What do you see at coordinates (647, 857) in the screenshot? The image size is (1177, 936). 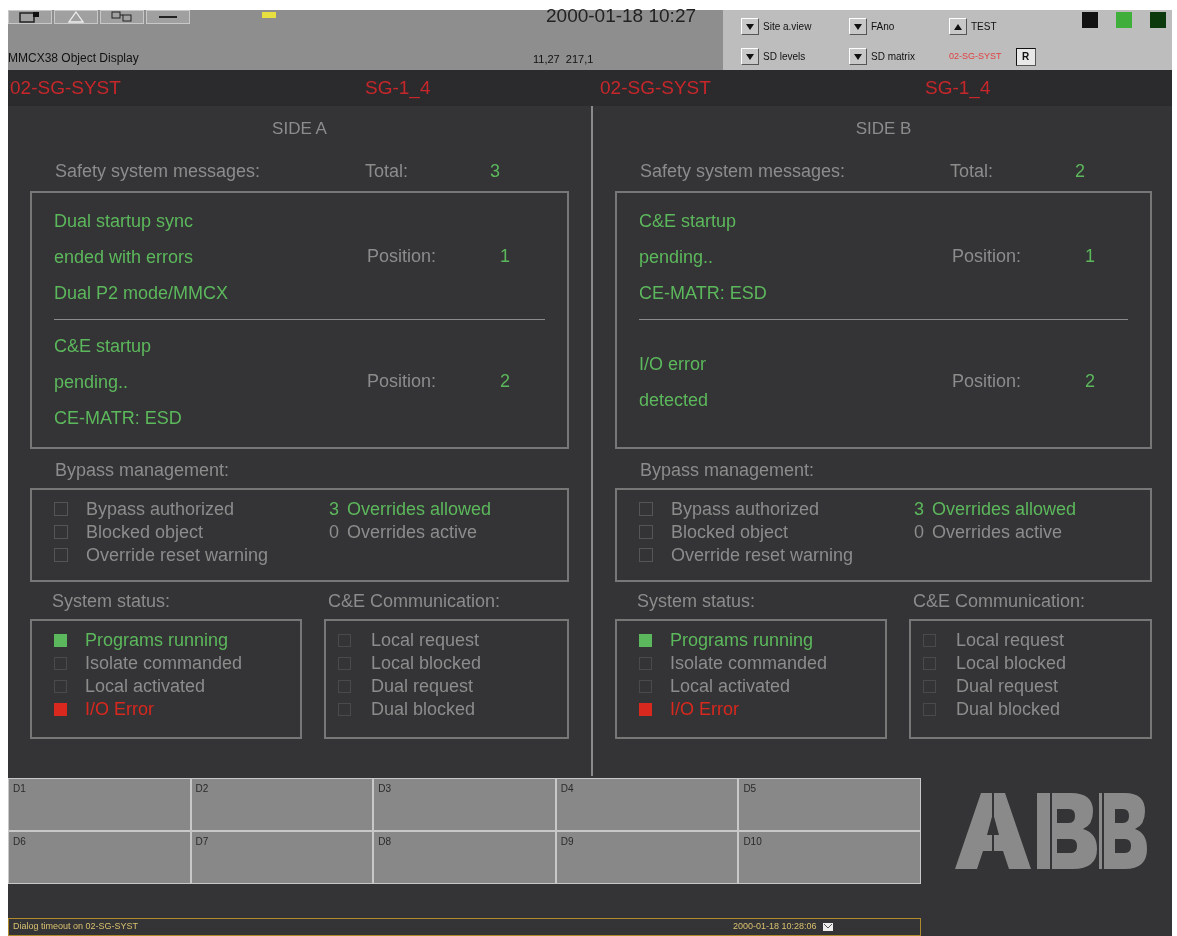 I see `function-key: D9` at bounding box center [647, 857].